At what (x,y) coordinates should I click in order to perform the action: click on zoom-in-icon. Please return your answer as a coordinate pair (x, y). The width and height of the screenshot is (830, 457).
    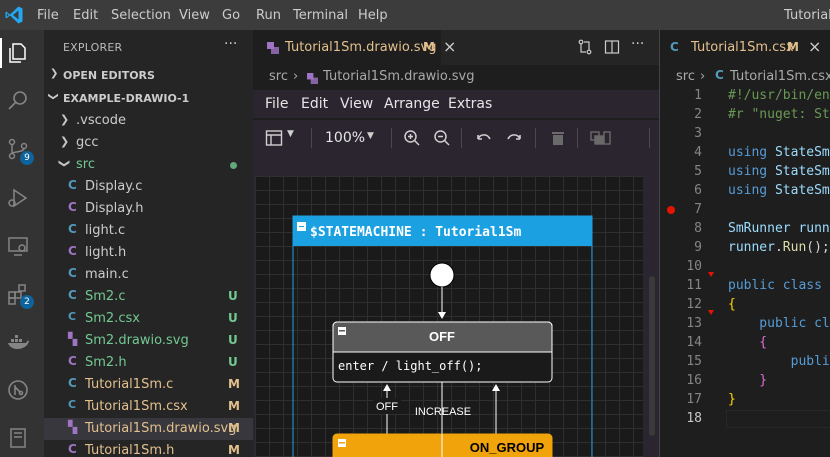
    Looking at the image, I should click on (412, 138).